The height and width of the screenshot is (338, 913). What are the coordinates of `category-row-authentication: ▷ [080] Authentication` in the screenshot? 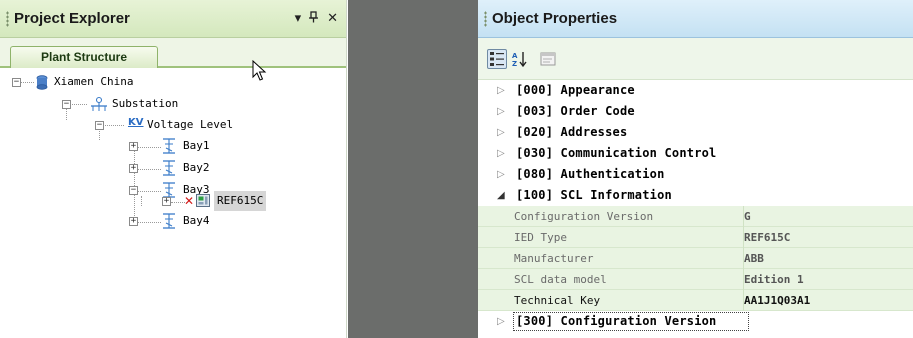 It's located at (695, 174).